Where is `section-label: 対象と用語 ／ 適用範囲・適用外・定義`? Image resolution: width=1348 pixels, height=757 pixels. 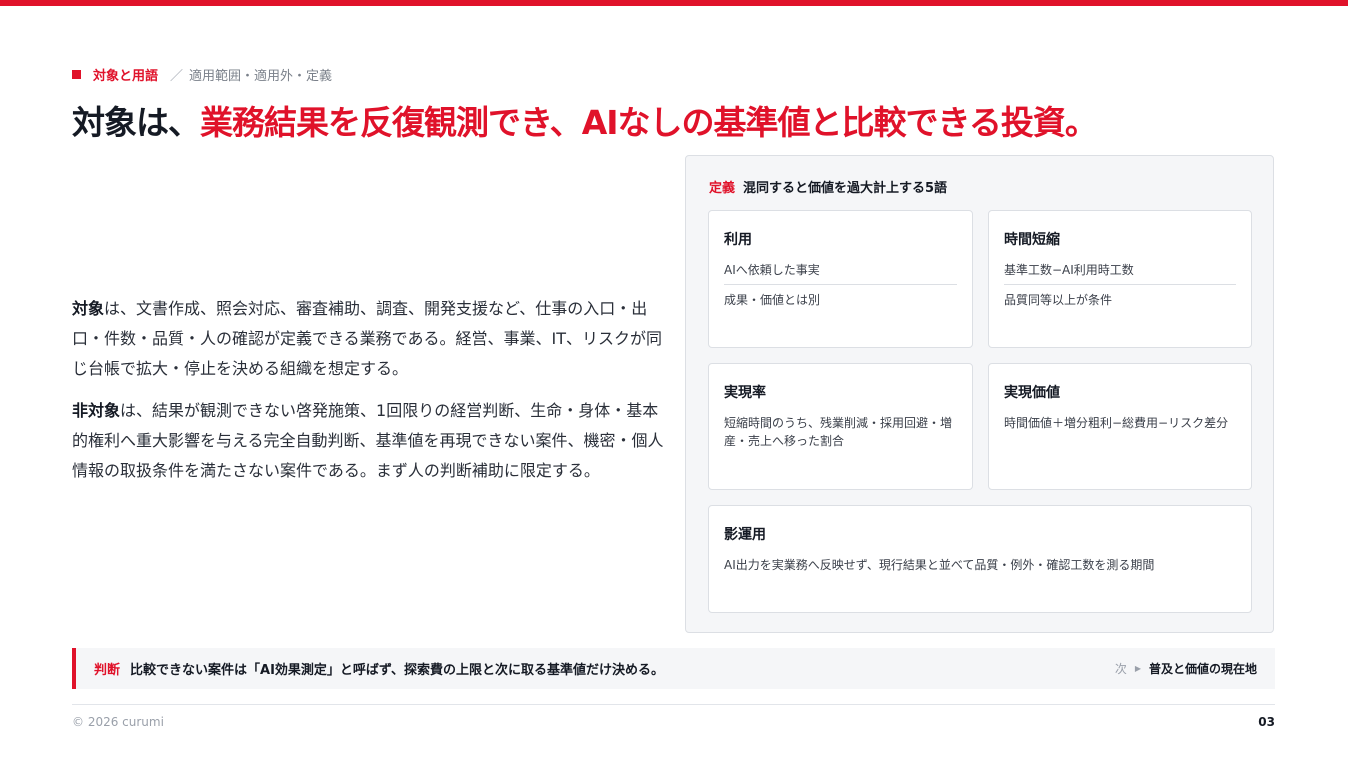
section-label: 対象と用語 ／ 適用範囲・適用外・定義 is located at coordinates (202, 74).